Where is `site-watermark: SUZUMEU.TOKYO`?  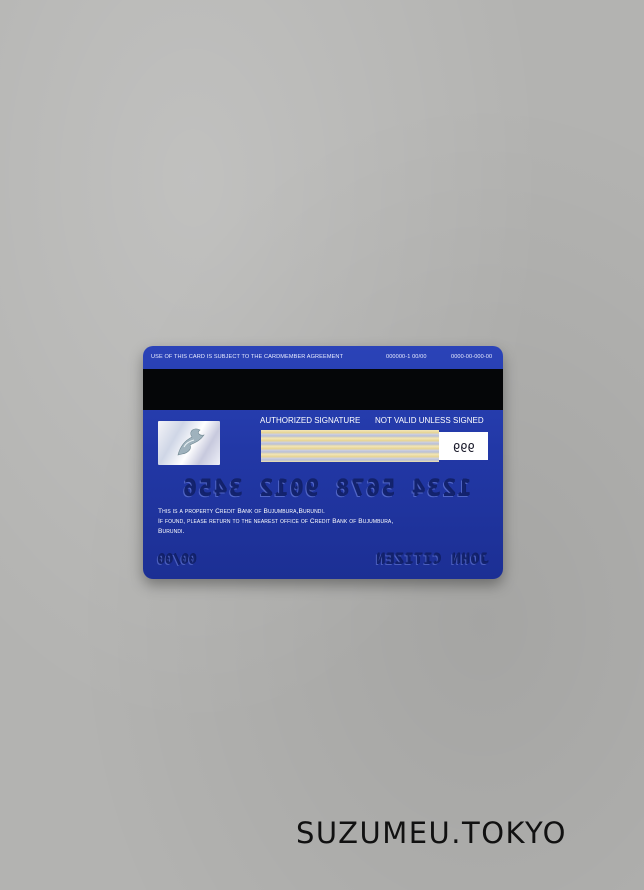
site-watermark: SUZUMEU.TOKYO is located at coordinates (431, 833).